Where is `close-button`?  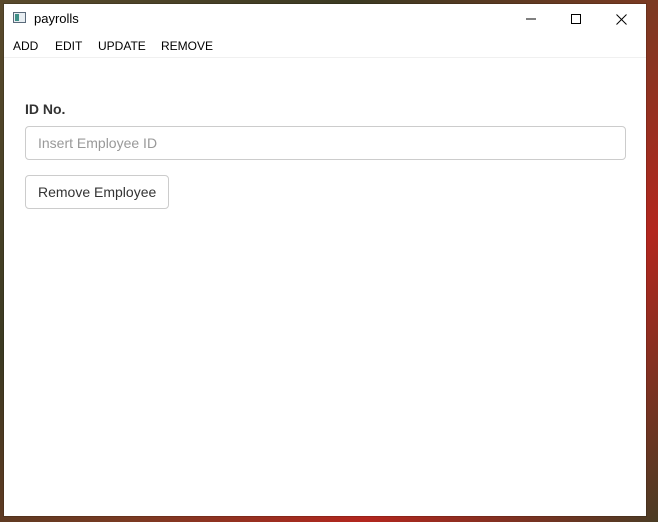
close-button is located at coordinates (621, 19).